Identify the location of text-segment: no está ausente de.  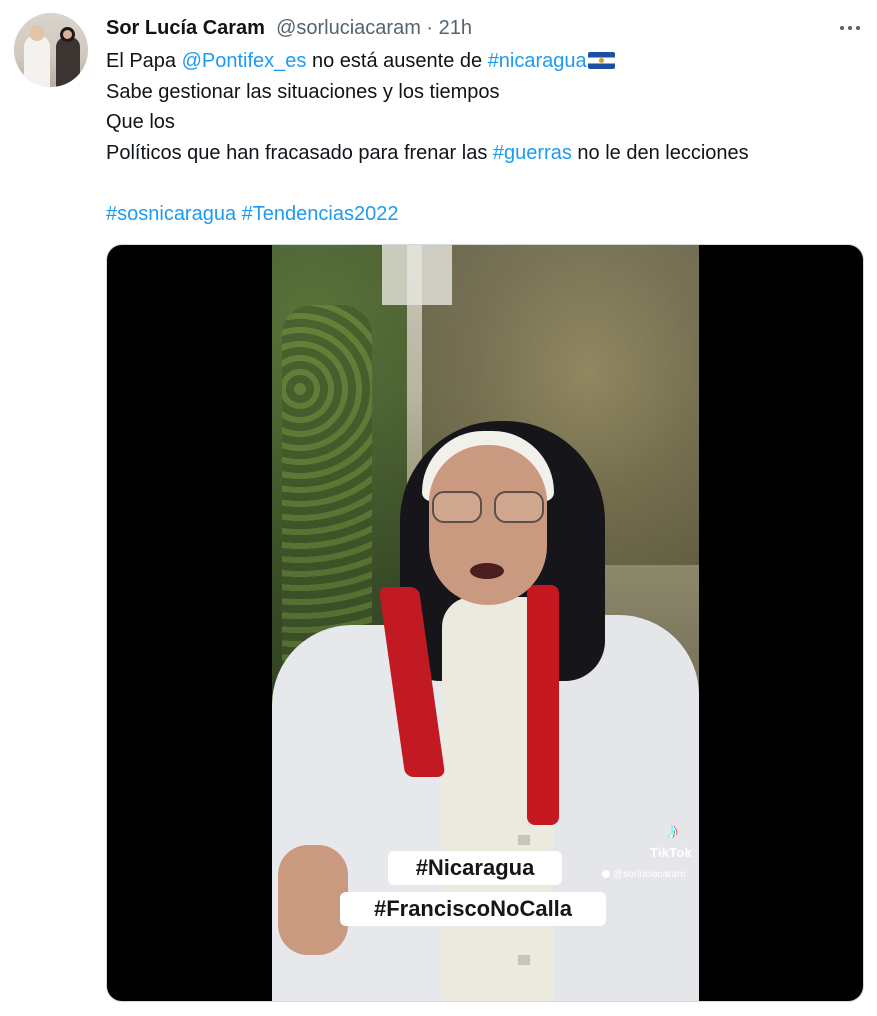
(397, 61).